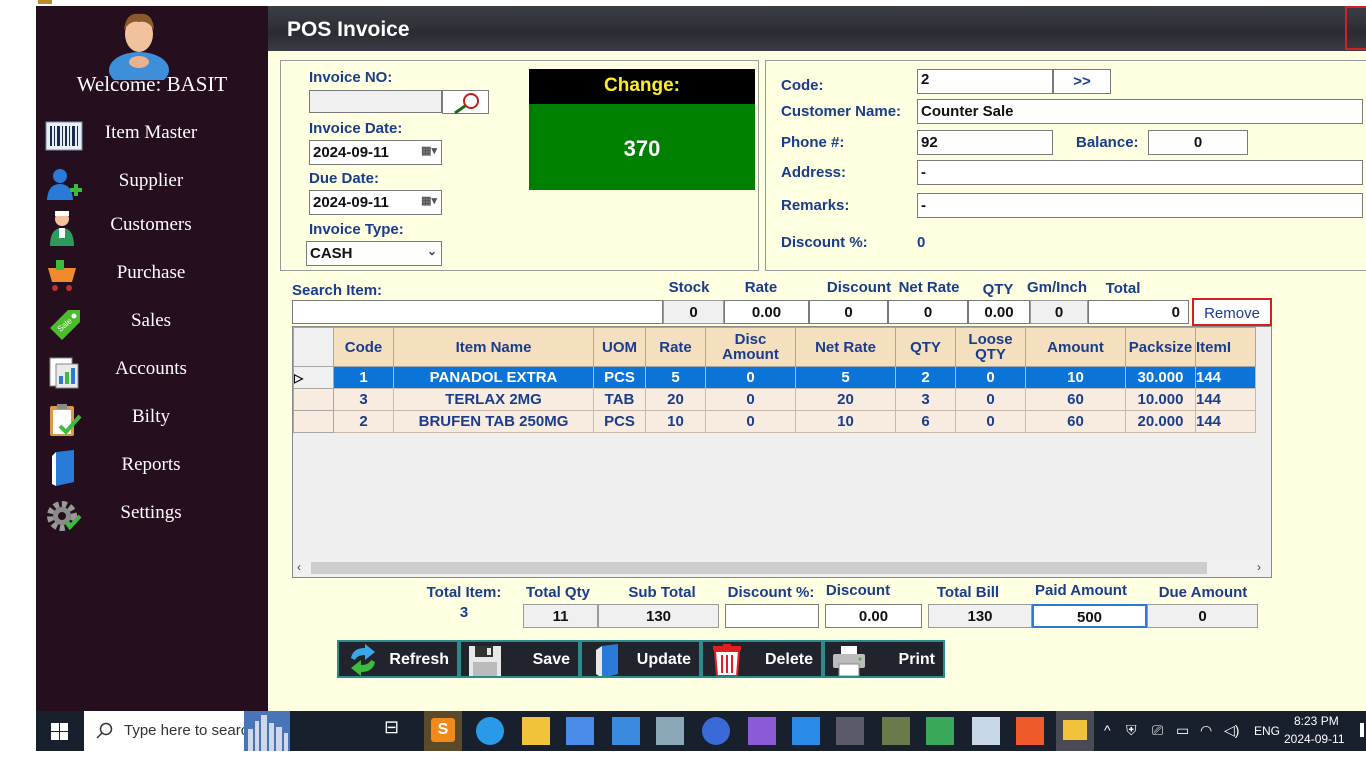 The image size is (1366, 768). I want to click on invoice-search-button, so click(465, 102).